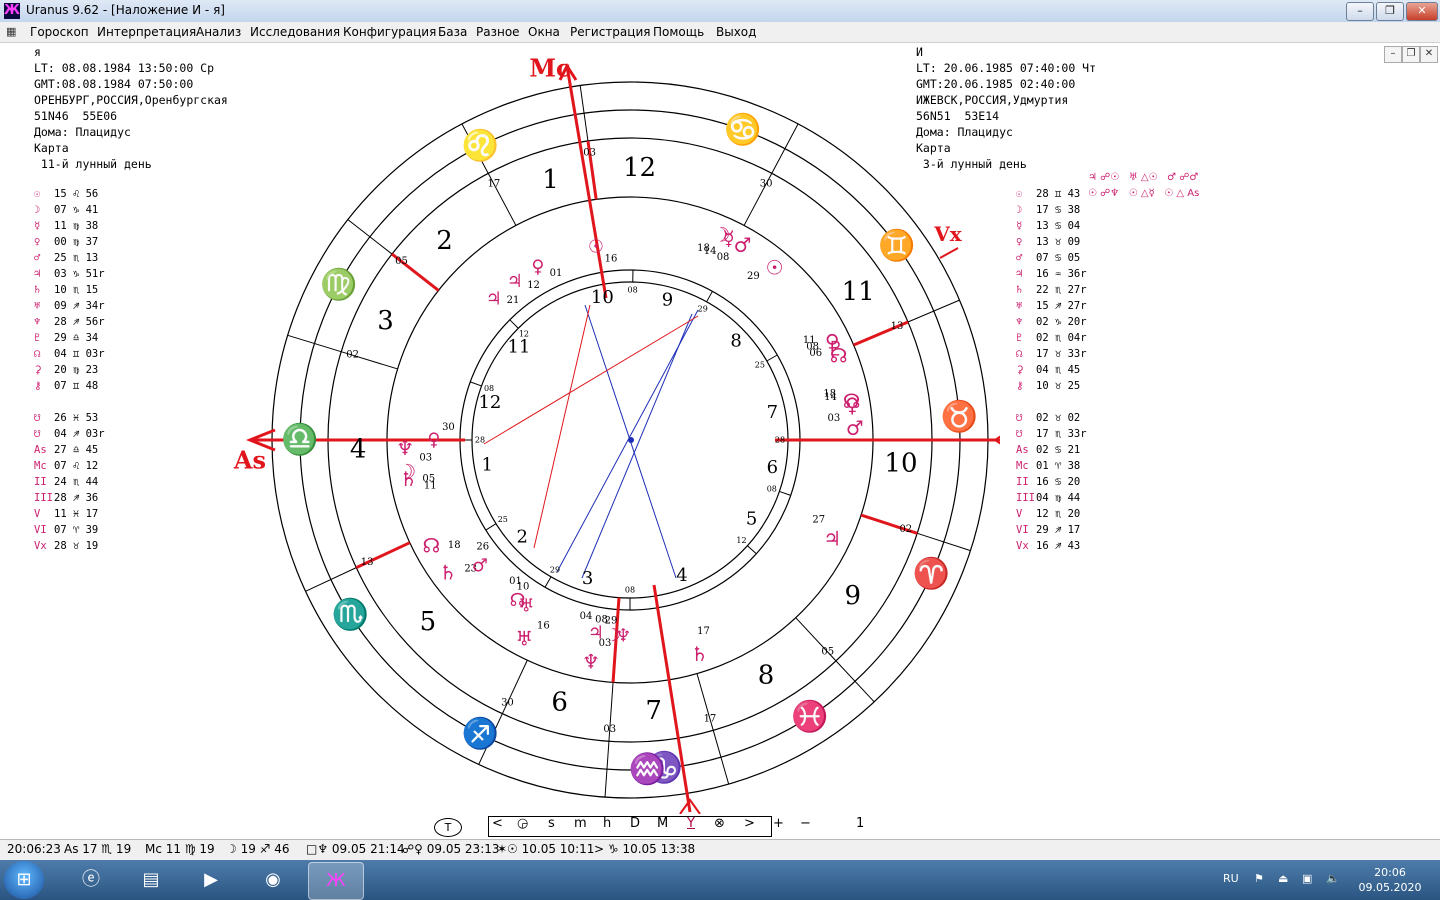 The height and width of the screenshot is (900, 1440). I want to click on inner-house-number: 9, so click(667, 299).